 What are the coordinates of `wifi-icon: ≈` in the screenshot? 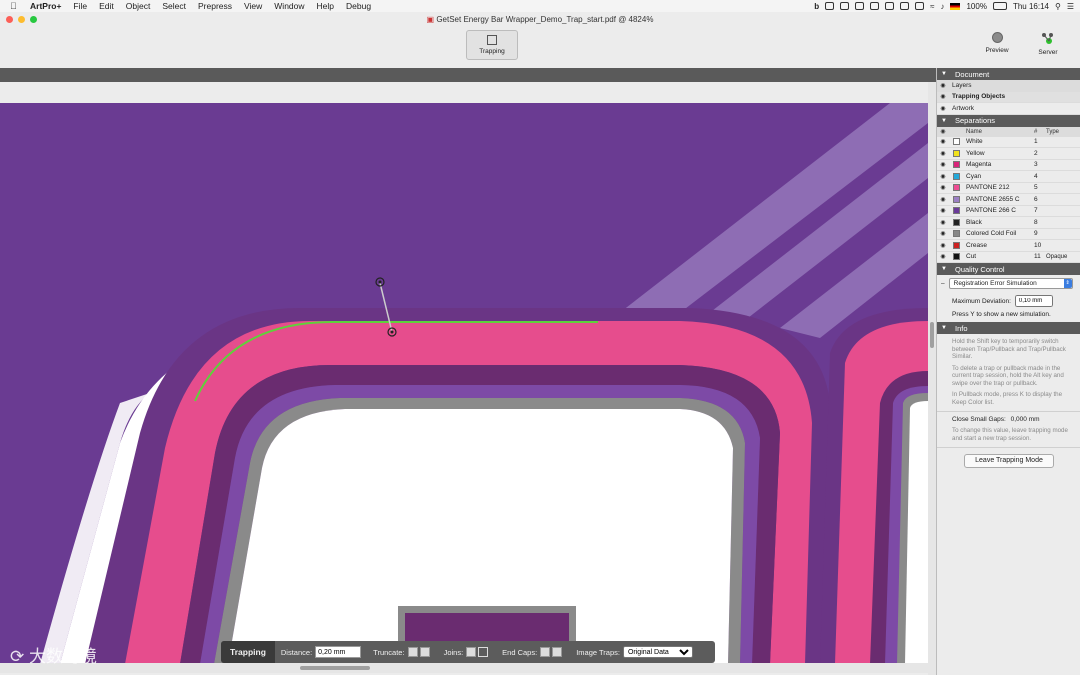 It's located at (932, 6).